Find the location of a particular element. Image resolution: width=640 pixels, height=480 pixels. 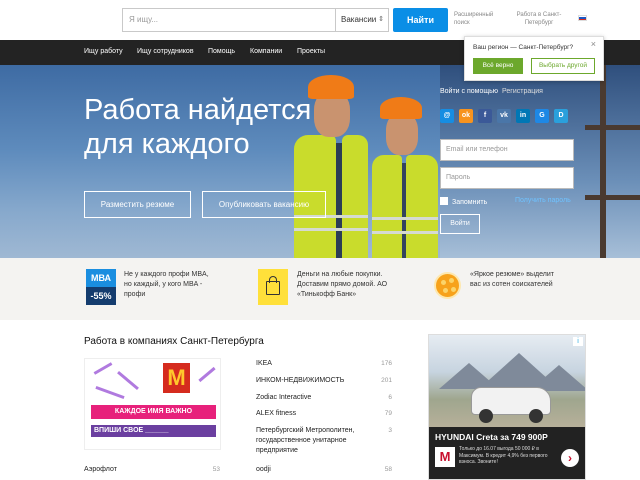

nav-item-find-job: Ищу работу is located at coordinates (103, 51).